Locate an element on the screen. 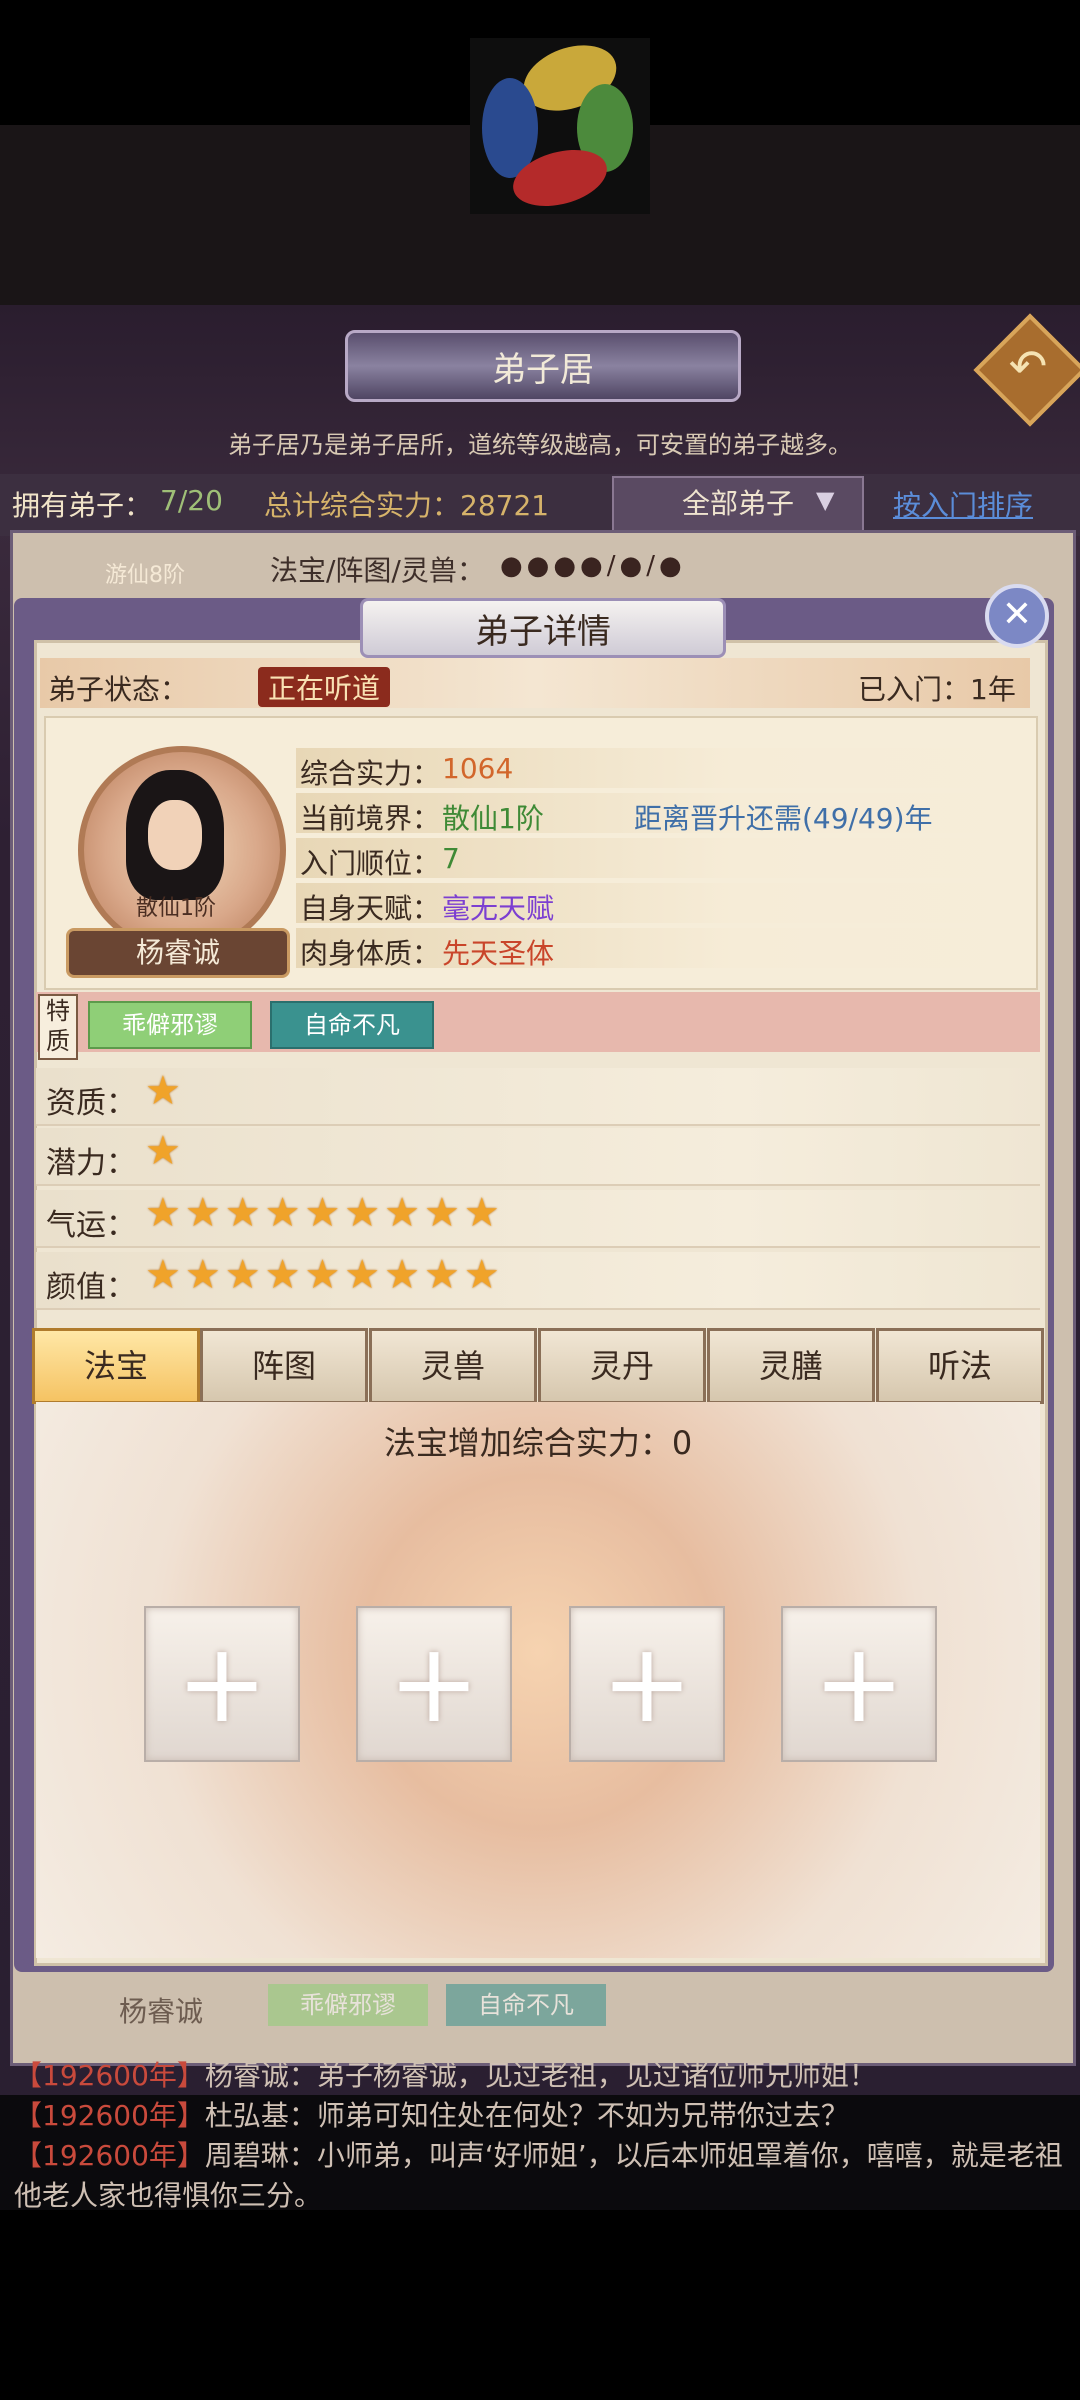 The width and height of the screenshot is (1080, 2400). tab-food: 灵膳 is located at coordinates (791, 1366).